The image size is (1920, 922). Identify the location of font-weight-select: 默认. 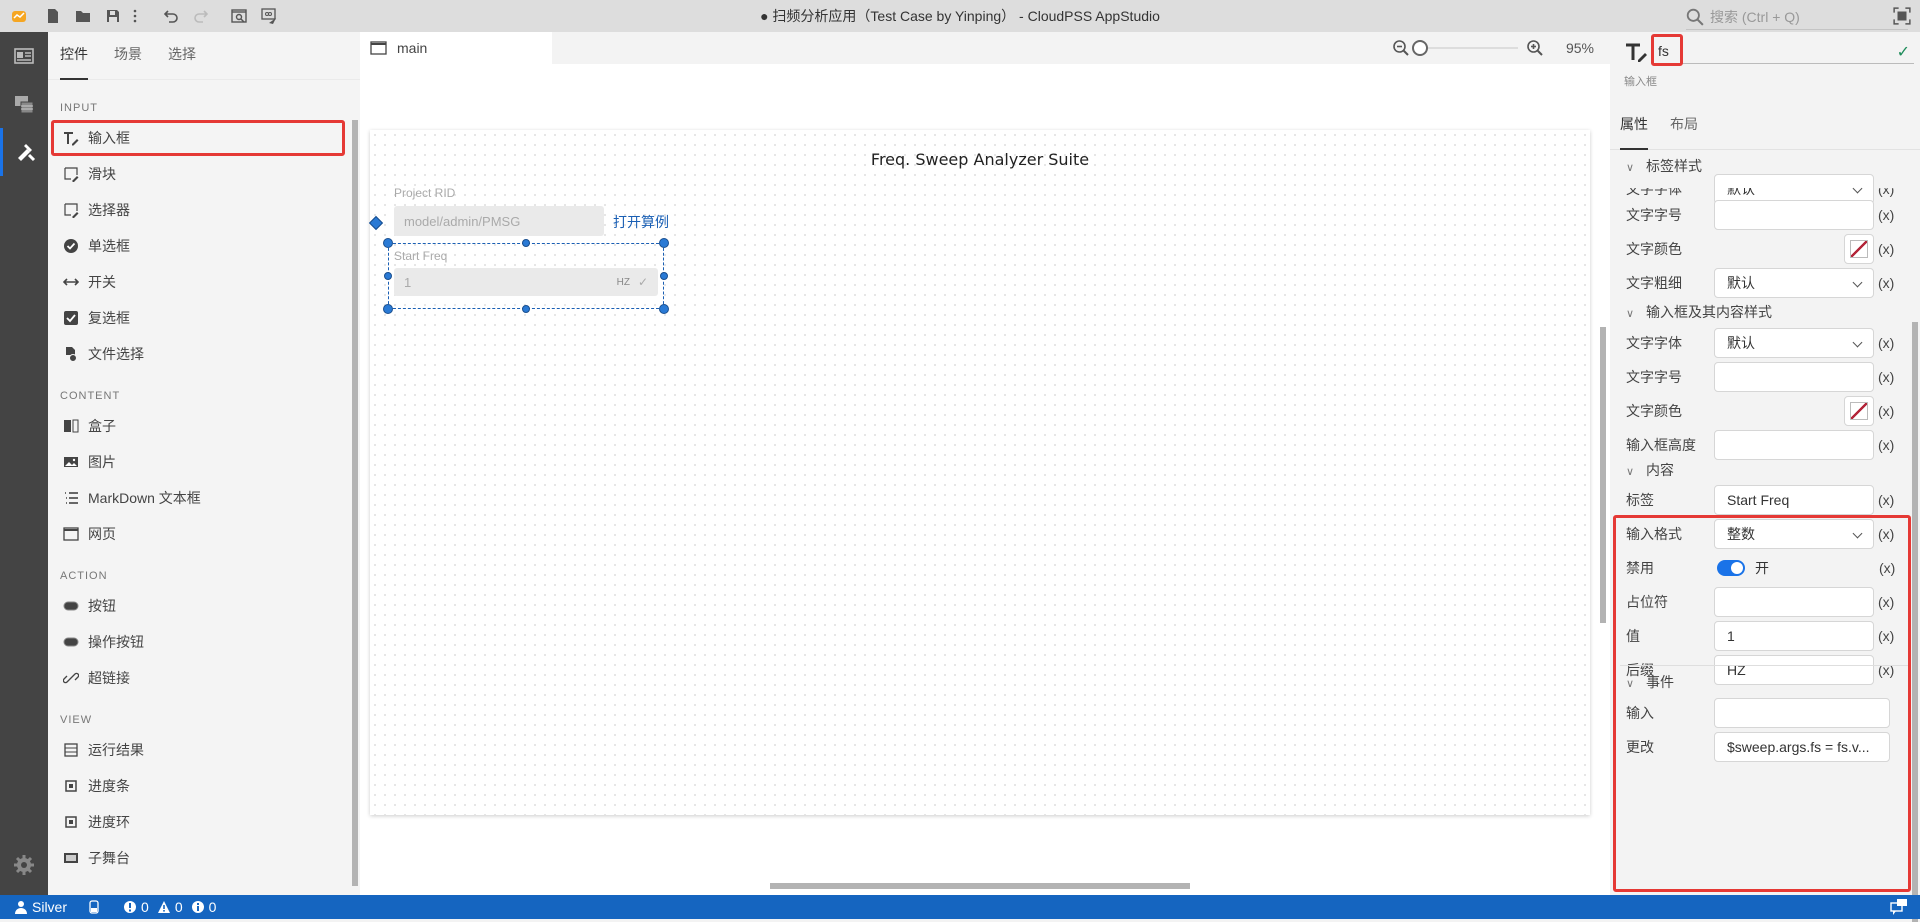
(1794, 283).